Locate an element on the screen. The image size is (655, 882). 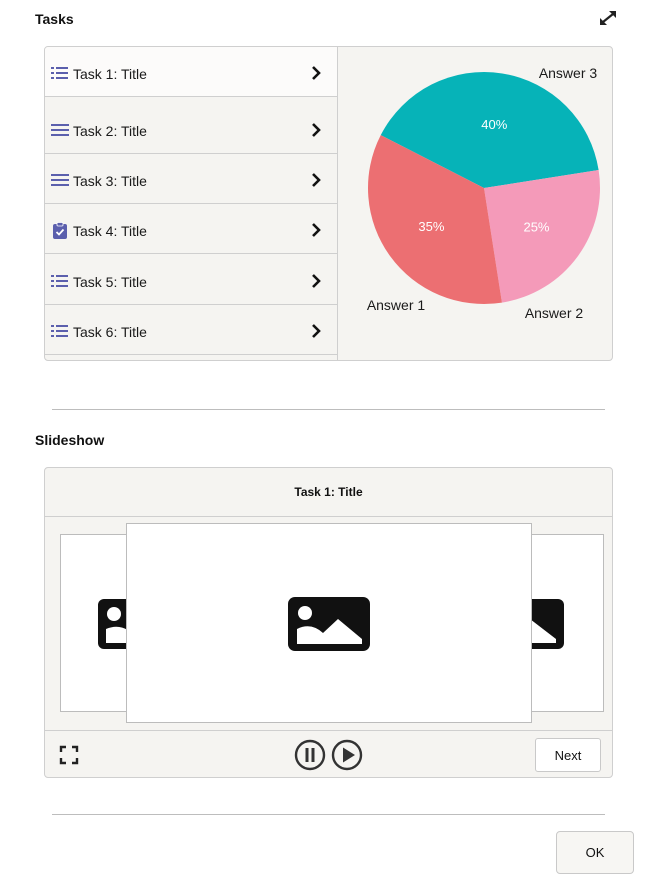
slide-title: Task 1: Title is located at coordinates (328, 492).